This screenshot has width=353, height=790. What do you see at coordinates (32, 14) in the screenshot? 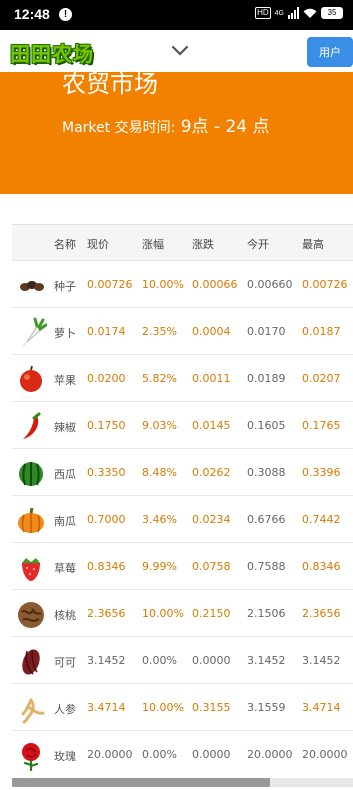
I see `status-time: 12:48` at bounding box center [32, 14].